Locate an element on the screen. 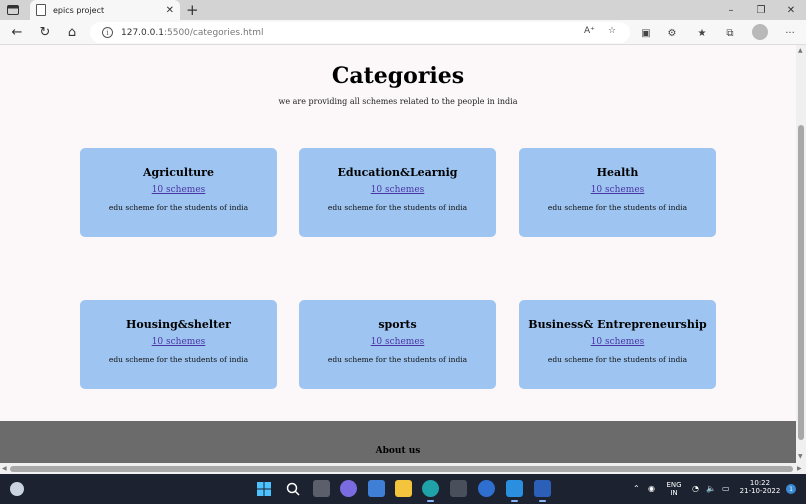 Image resolution: width=806 pixels, height=504 pixels. clock: 10:22 21-10-2022 is located at coordinates (760, 487).